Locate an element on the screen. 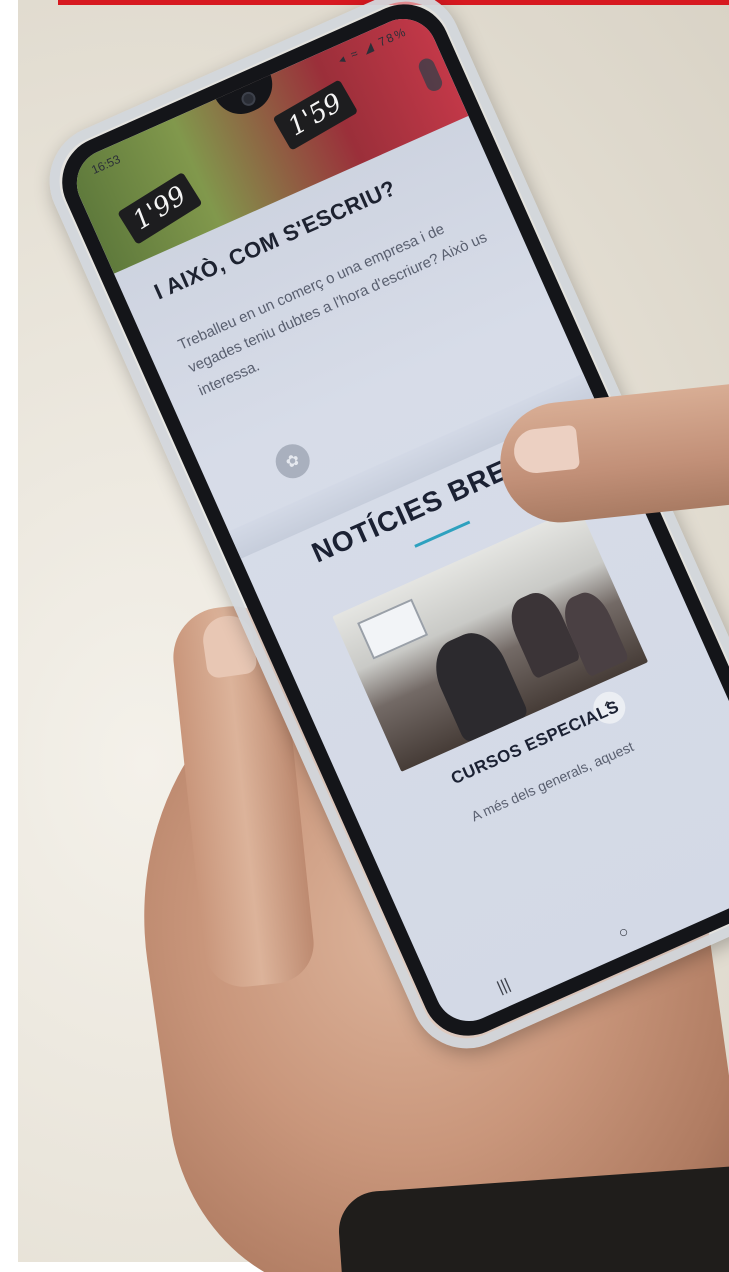 The image size is (729, 1272). photo-person is located at coordinates (477, 683).